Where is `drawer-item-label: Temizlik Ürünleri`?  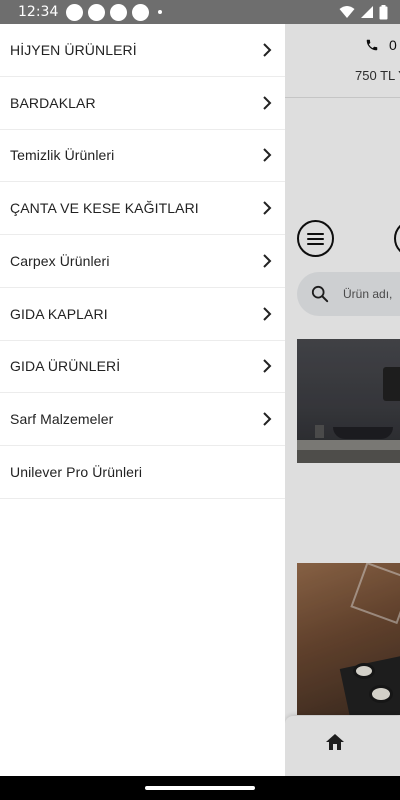 drawer-item-label: Temizlik Ürünleri is located at coordinates (62, 155).